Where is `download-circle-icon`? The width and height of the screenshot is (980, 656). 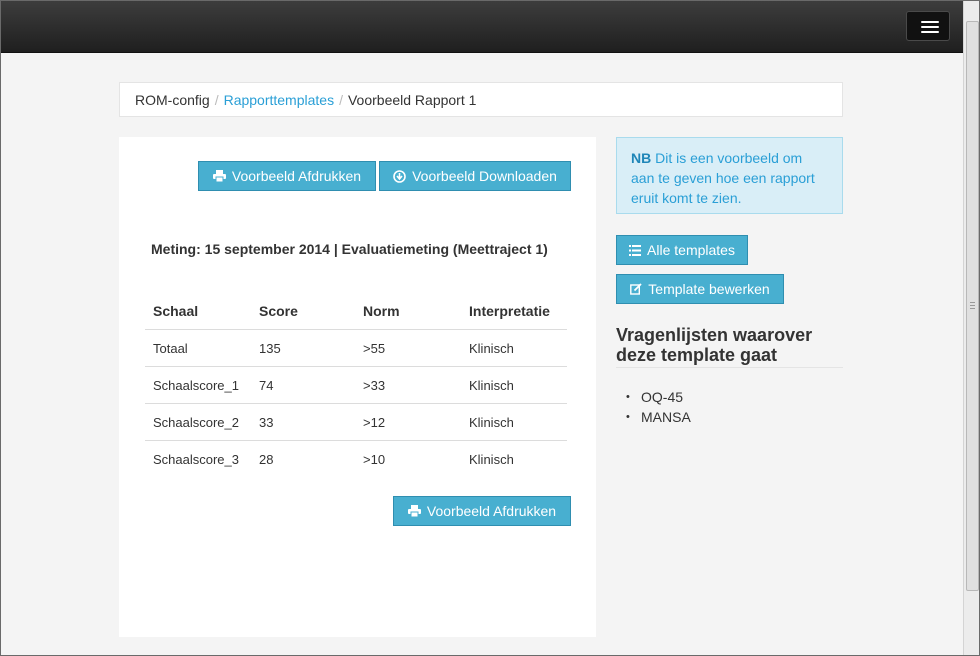 download-circle-icon is located at coordinates (399, 176).